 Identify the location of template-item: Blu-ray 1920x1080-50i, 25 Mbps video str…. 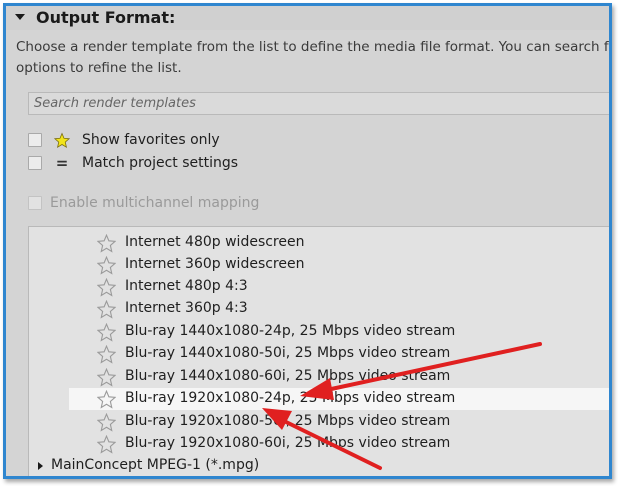
(319, 422).